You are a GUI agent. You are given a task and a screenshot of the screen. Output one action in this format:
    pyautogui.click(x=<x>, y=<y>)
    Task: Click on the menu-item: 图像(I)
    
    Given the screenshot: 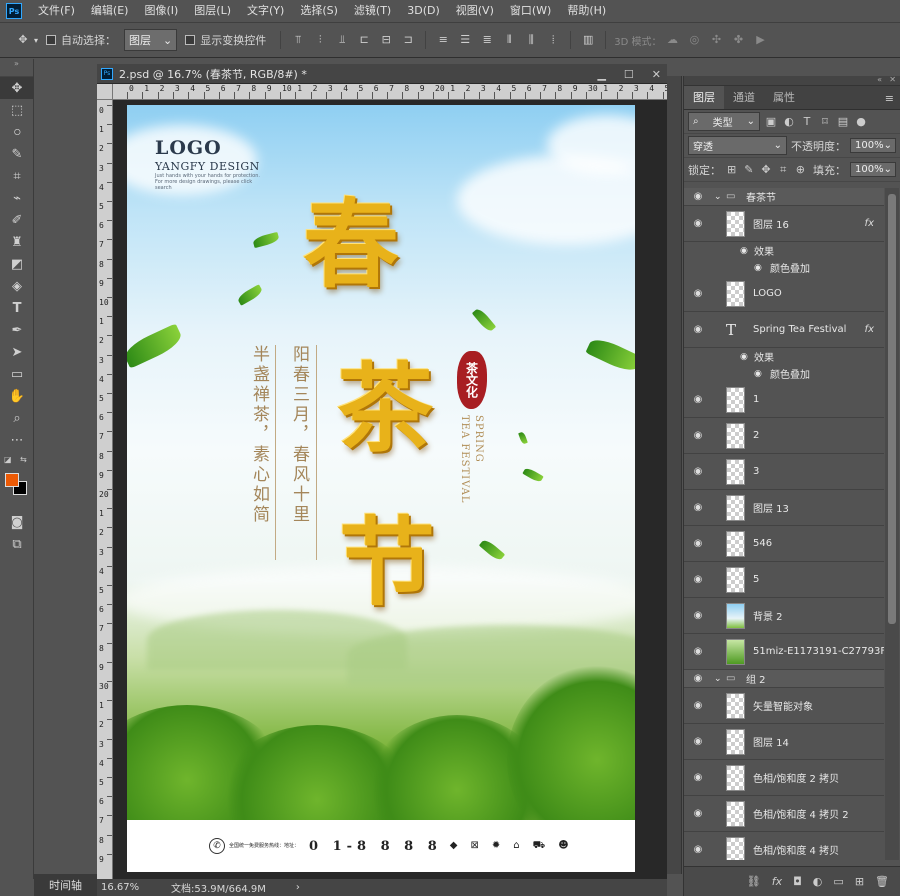 What is the action you would take?
    pyautogui.click(x=161, y=11)
    